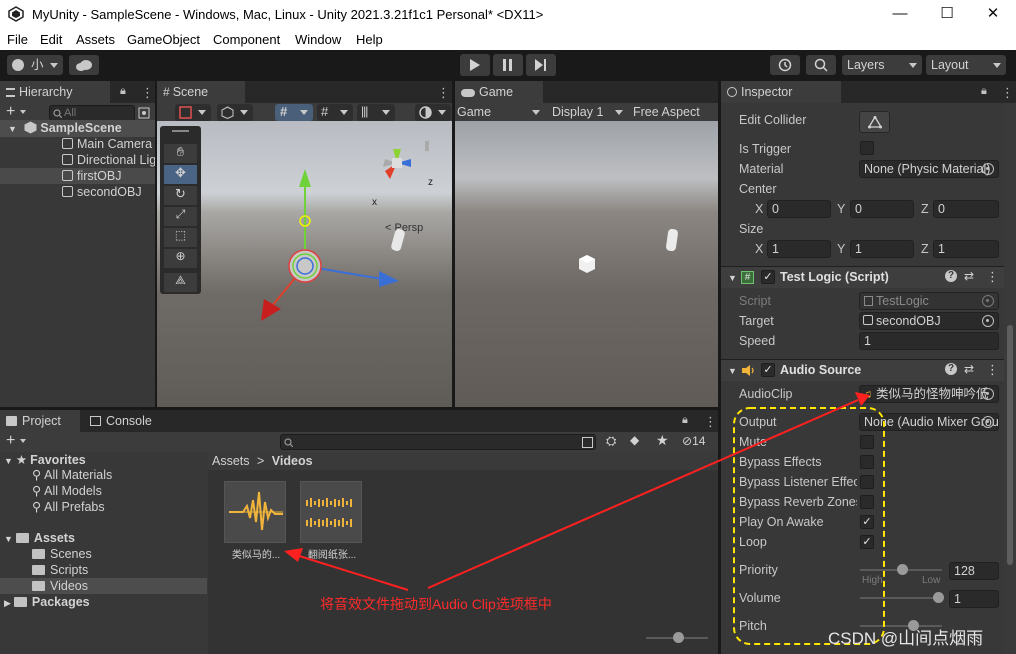 The width and height of the screenshot is (1016, 654). Describe the element at coordinates (781, 92) in the screenshot. I see `tab-inspector: Inspector` at that location.